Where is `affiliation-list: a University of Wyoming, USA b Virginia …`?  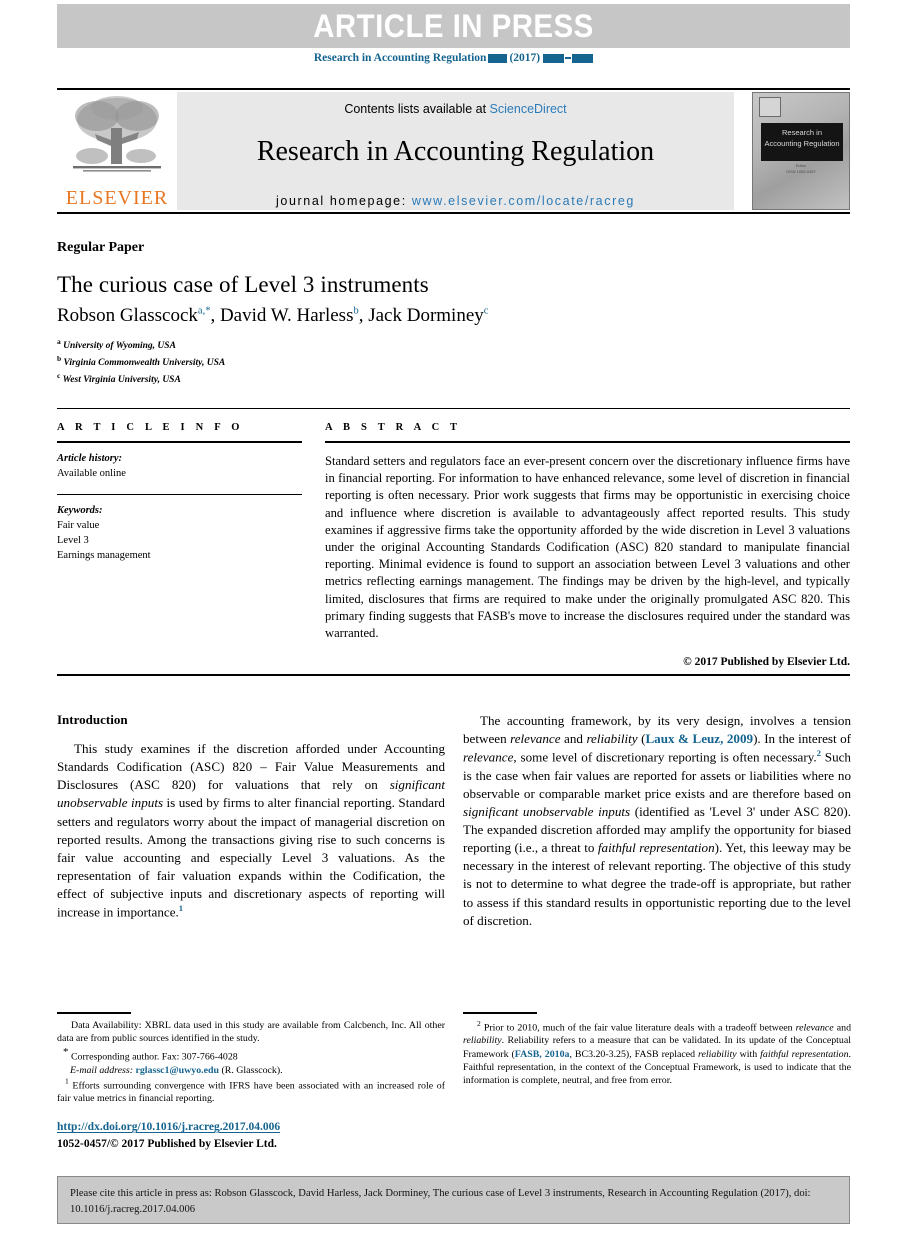 affiliation-list: a University of Wyoming, USA b Virginia … is located at coordinates (141, 362).